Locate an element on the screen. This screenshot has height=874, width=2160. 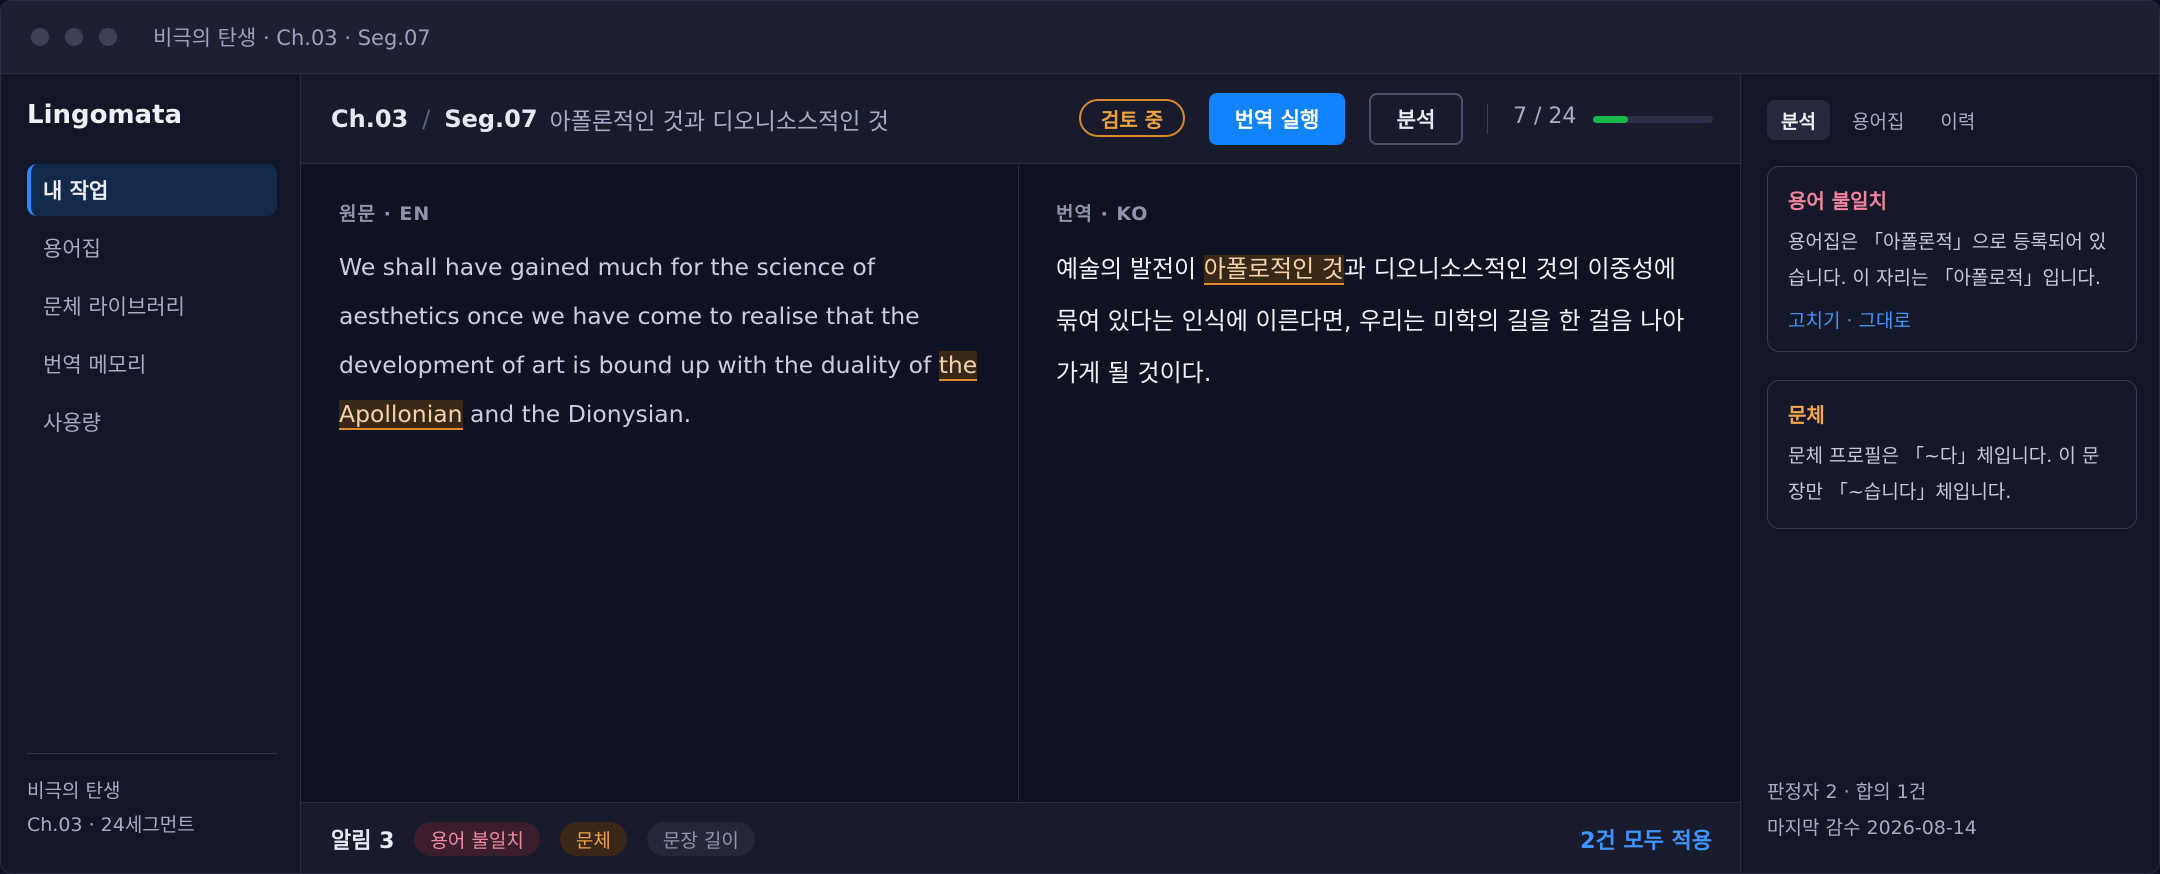
sidebar-item-style-library: 문체 라이브러리 is located at coordinates (152, 306).